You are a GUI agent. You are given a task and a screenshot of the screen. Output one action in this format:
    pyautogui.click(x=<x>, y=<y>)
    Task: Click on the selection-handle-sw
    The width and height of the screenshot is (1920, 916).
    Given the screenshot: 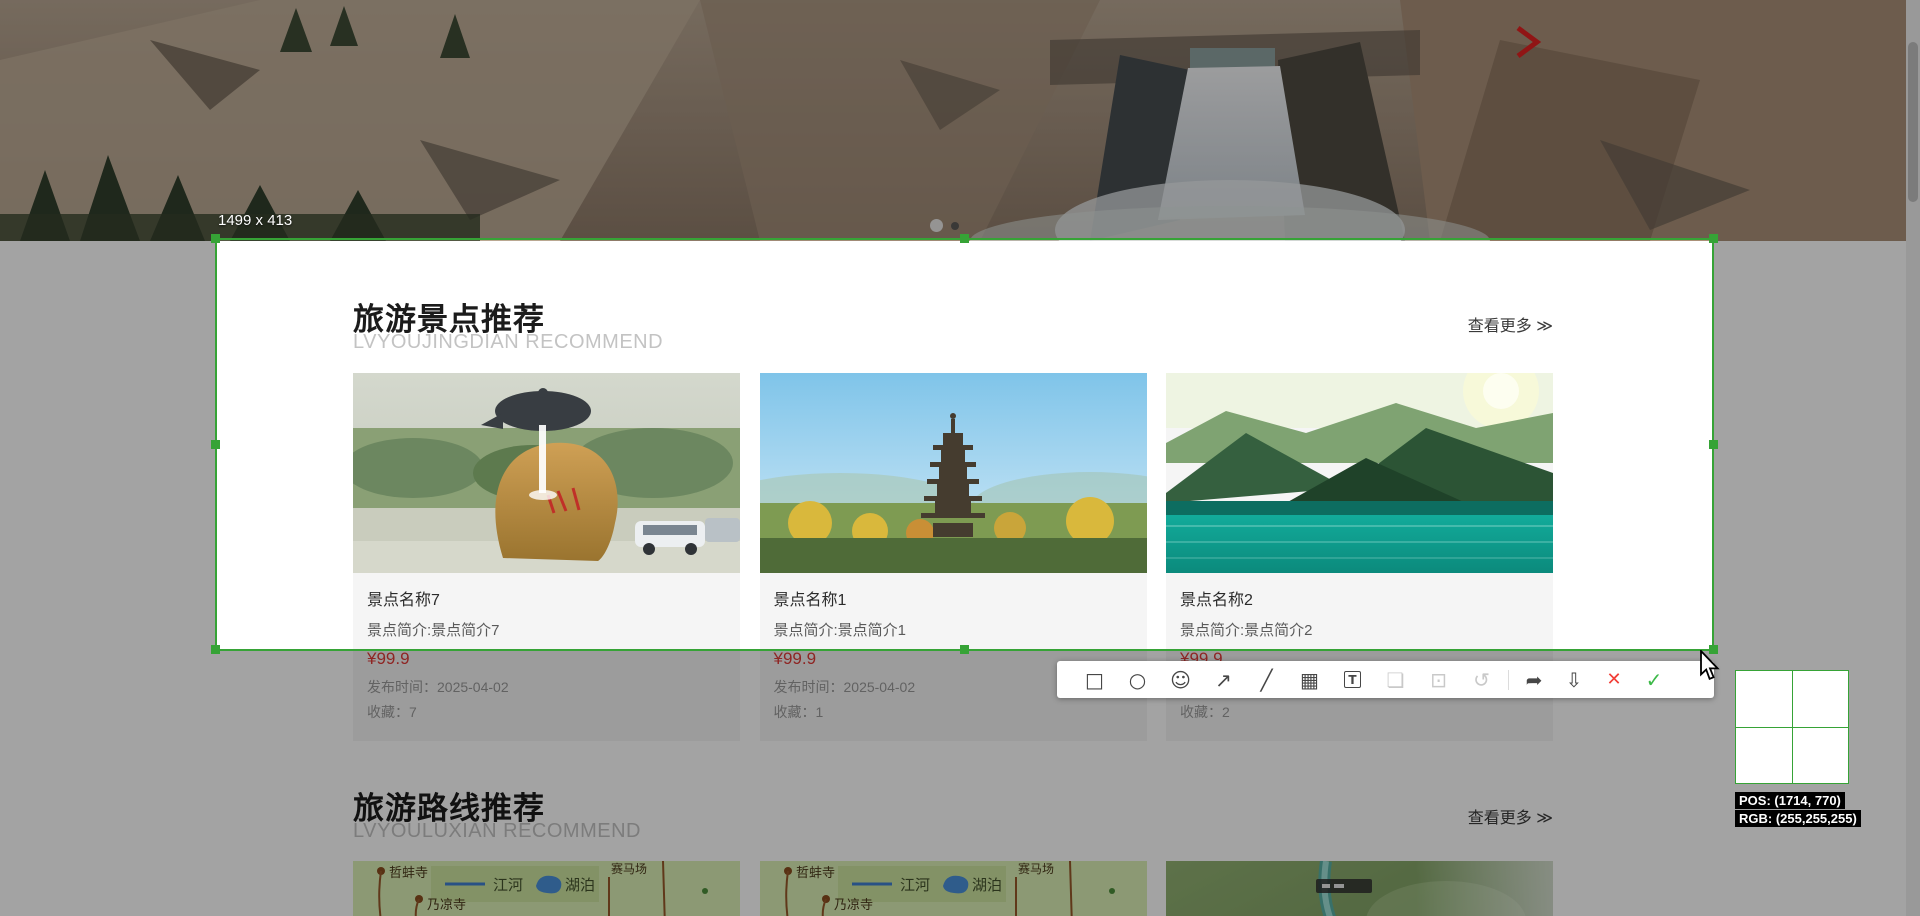 What is the action you would take?
    pyautogui.click(x=215, y=649)
    